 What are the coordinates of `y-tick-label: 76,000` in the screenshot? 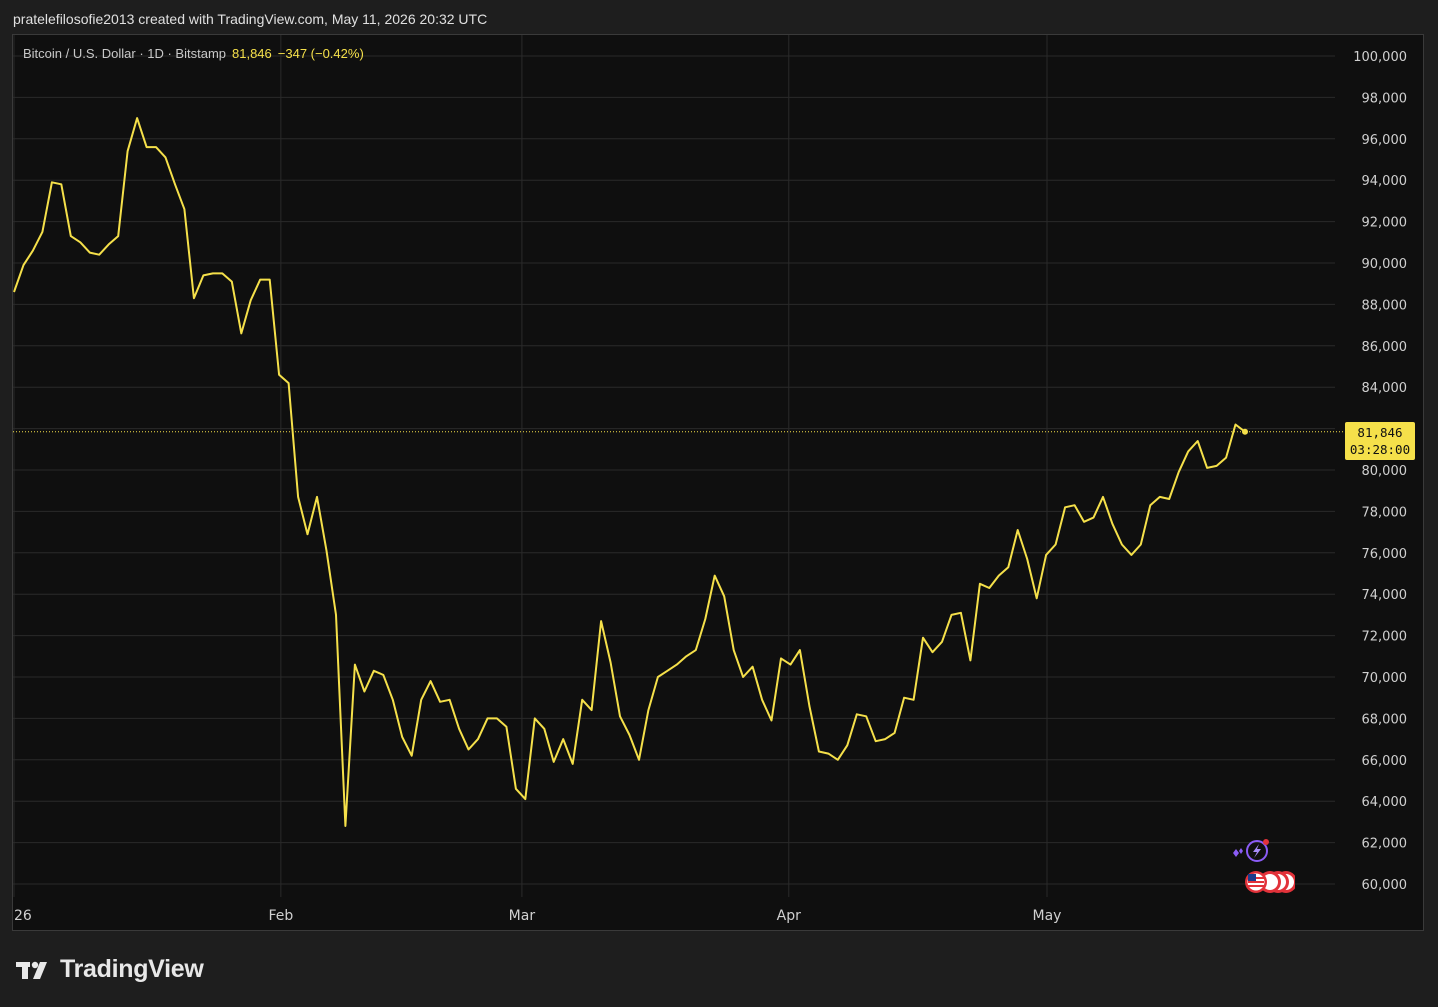 It's located at (1385, 554).